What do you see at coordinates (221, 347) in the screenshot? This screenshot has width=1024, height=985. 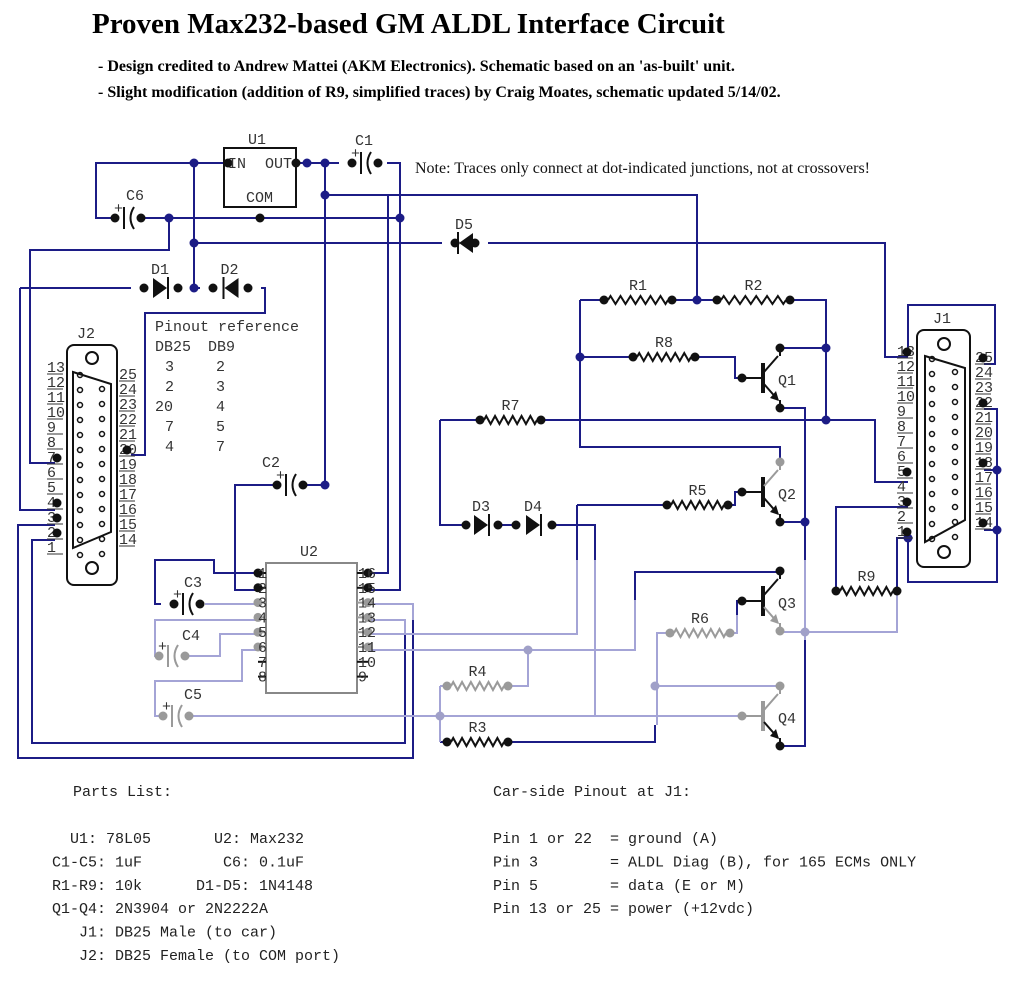 I see `pinout-header-db9: DB9` at bounding box center [221, 347].